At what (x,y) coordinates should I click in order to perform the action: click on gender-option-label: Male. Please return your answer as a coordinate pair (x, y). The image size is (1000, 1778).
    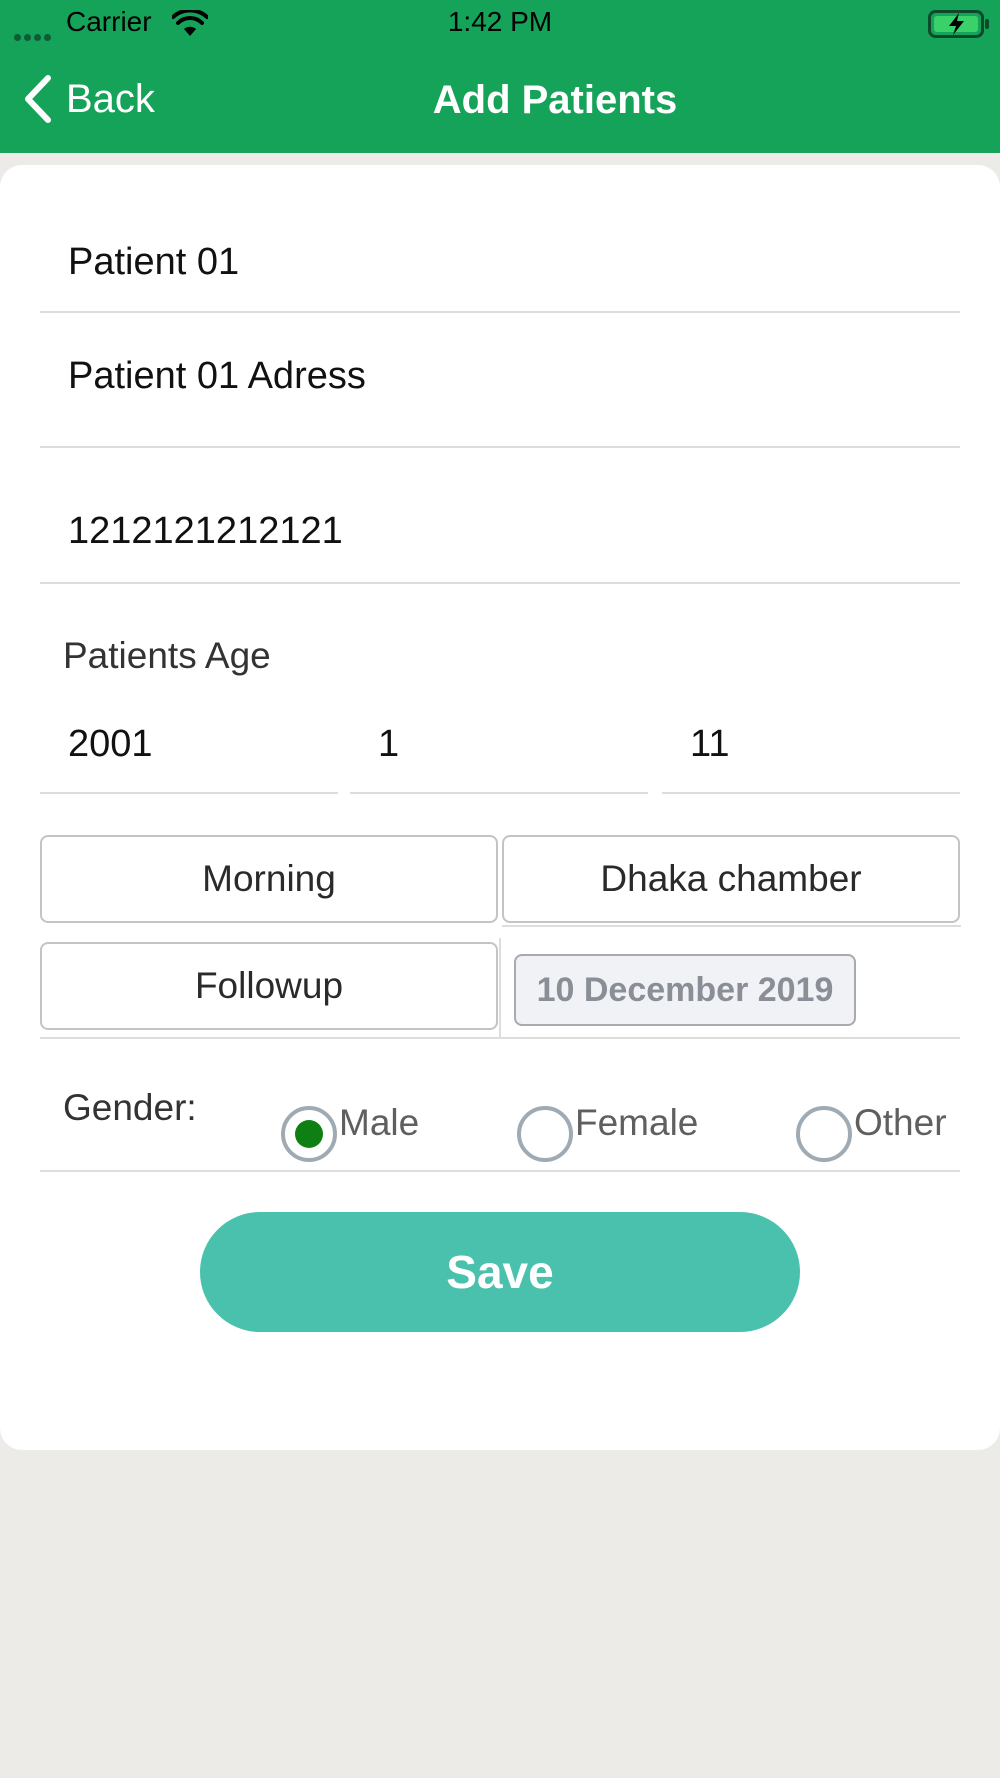
    Looking at the image, I should click on (379, 1122).